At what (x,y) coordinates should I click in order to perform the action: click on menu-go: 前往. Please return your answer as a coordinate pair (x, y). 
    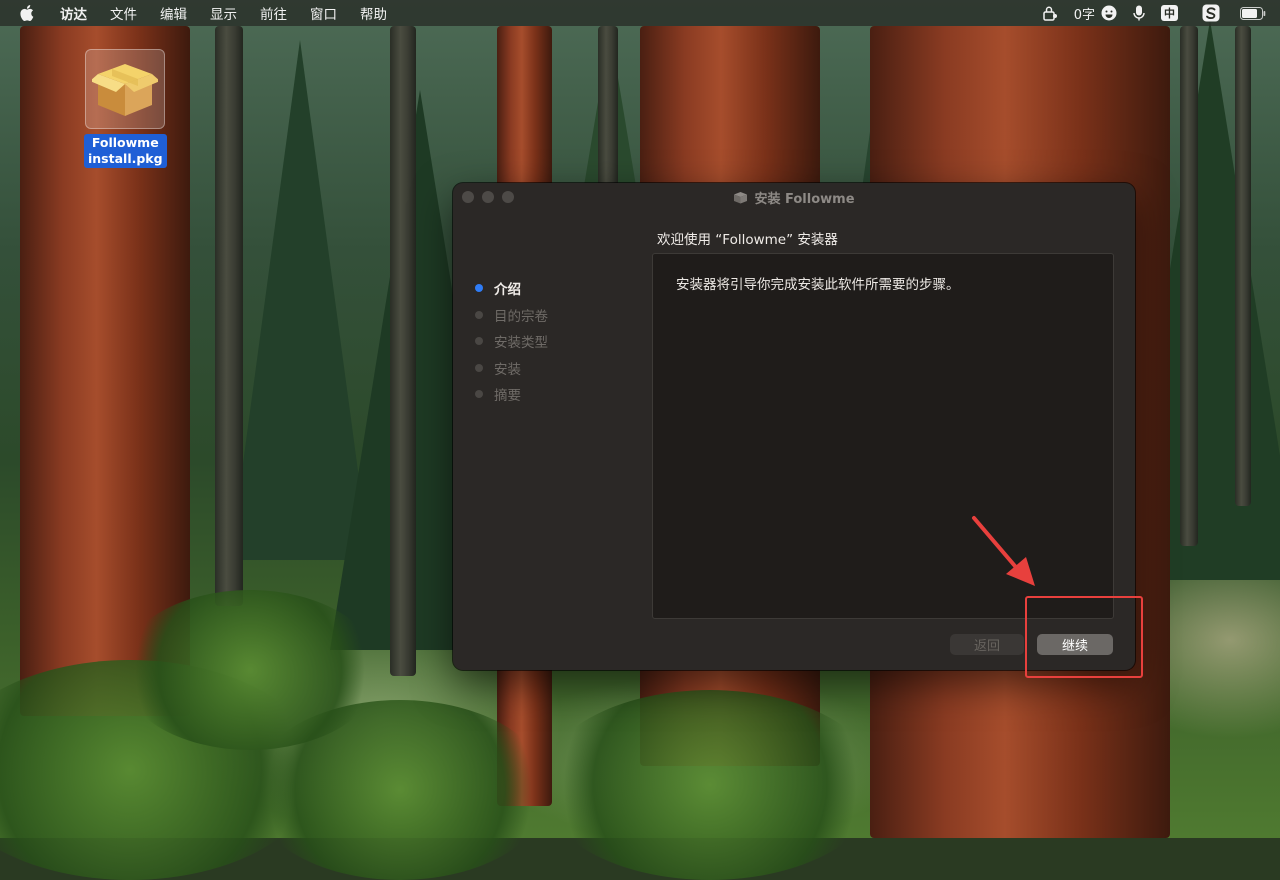
    Looking at the image, I should click on (273, 13).